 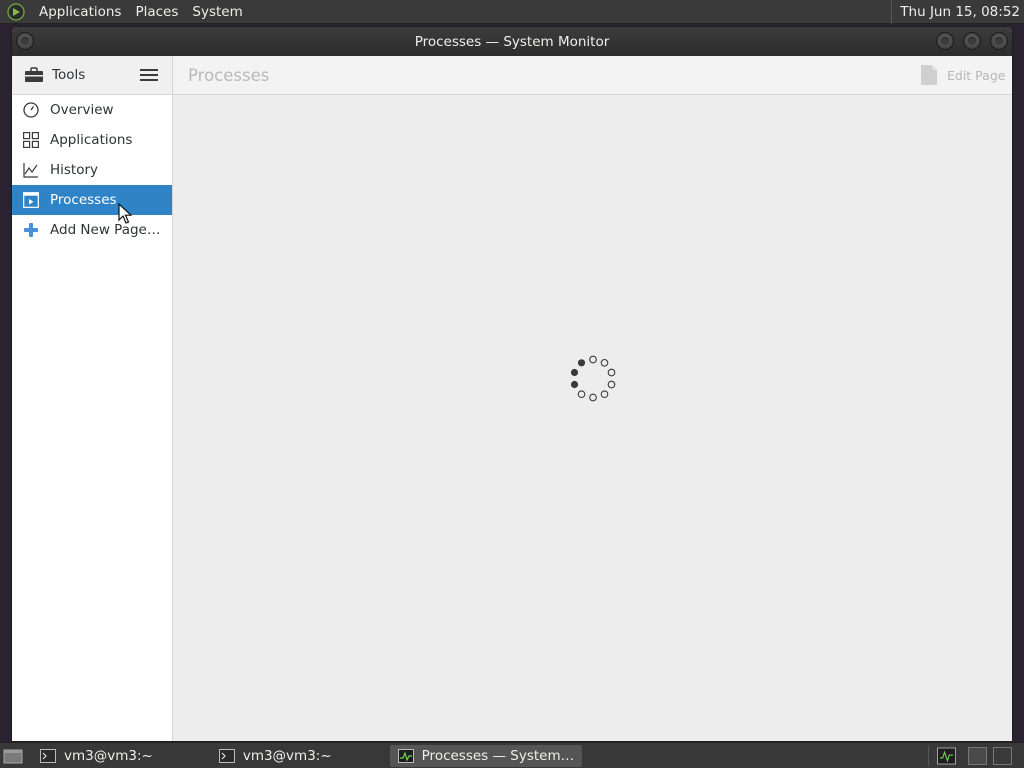 I want to click on workspace-switcher, so click(x=973, y=756).